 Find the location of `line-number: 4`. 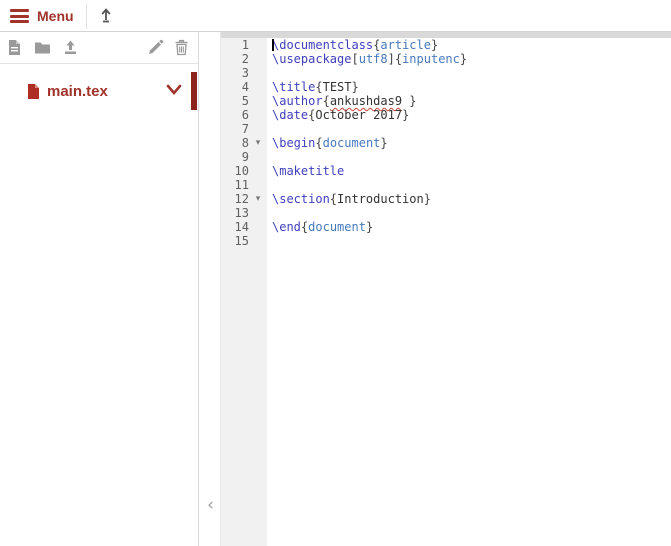

line-number: 4 is located at coordinates (245, 87).